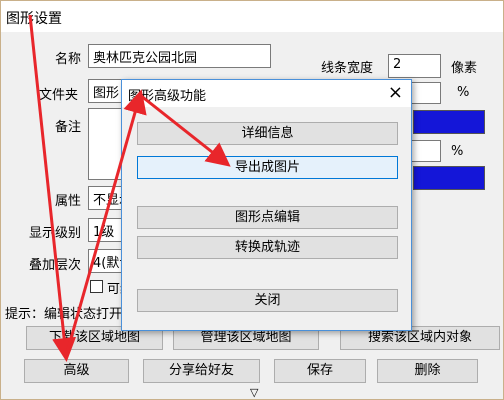 Image resolution: width=504 pixels, height=400 pixels. Describe the element at coordinates (68, 201) in the screenshot. I see `attribute-label: 属性` at that location.